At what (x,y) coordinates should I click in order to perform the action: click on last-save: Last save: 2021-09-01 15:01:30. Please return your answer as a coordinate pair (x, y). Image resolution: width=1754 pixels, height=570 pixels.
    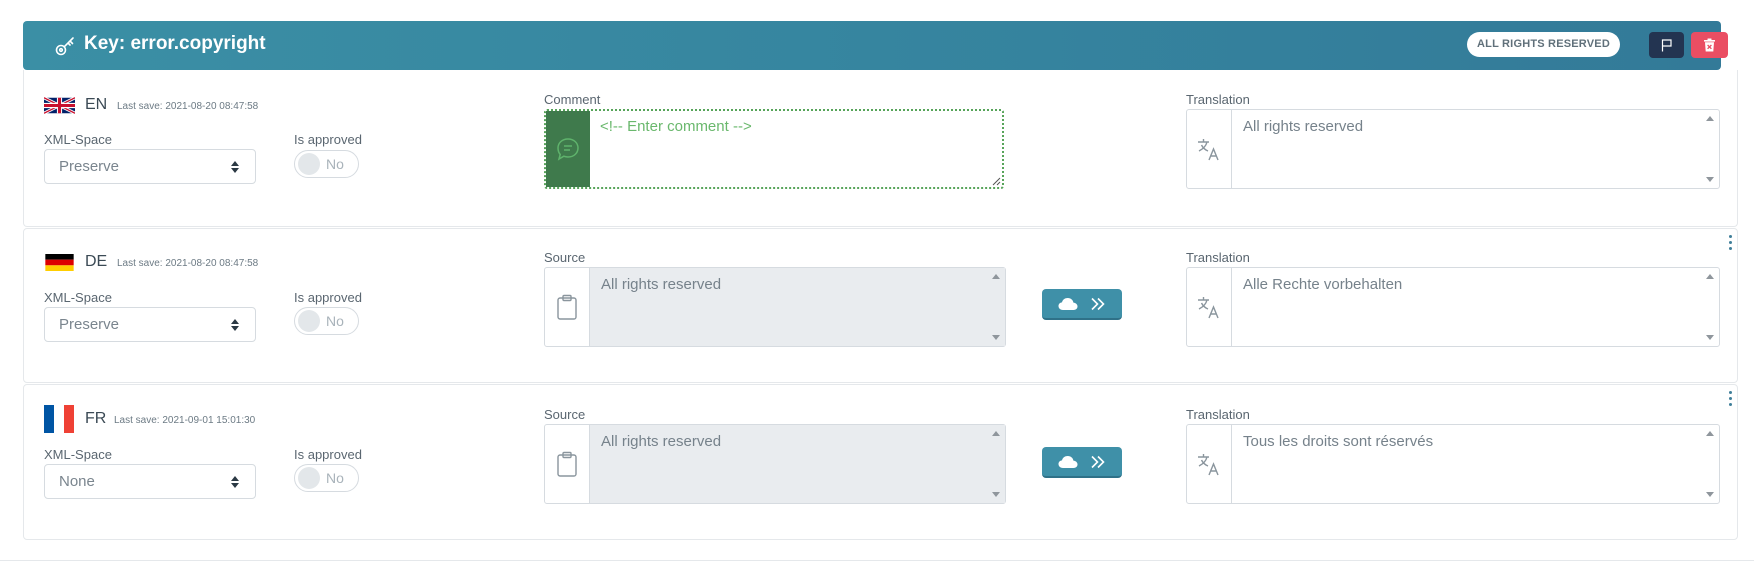
    Looking at the image, I should click on (185, 420).